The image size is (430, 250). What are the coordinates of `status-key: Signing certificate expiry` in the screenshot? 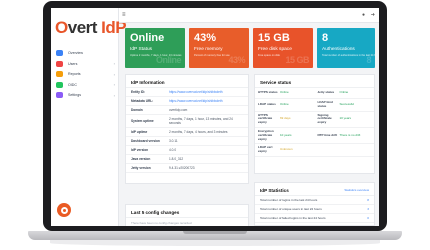 It's located at (324, 118).